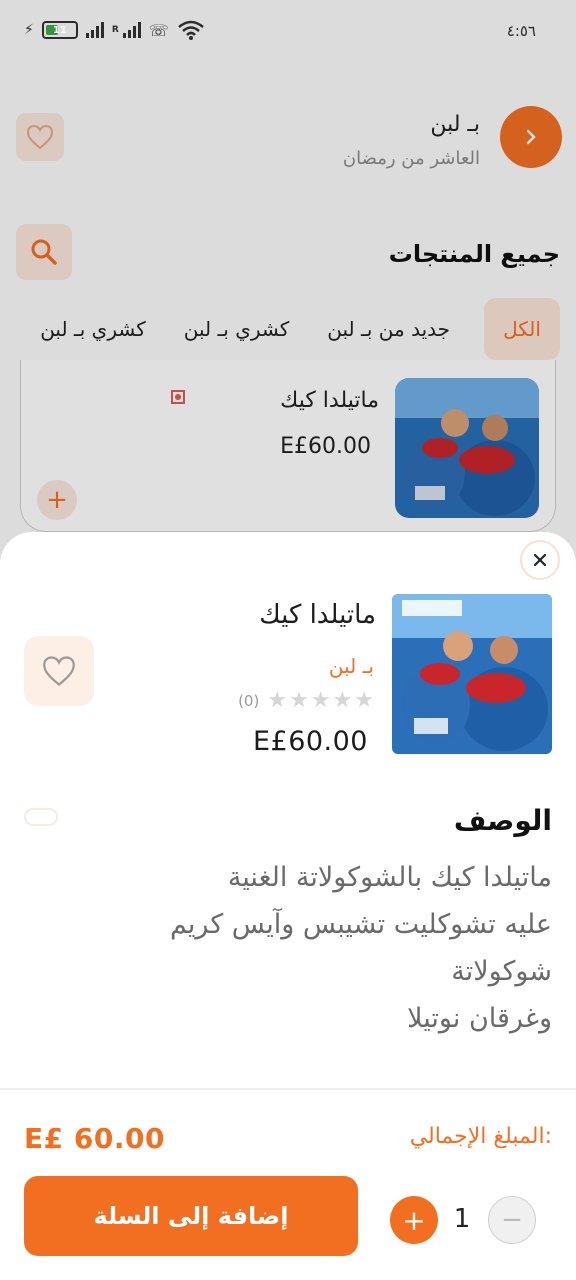 This screenshot has width=576, height=1280. What do you see at coordinates (512, 1220) in the screenshot?
I see `quantity-decrease-button: −` at bounding box center [512, 1220].